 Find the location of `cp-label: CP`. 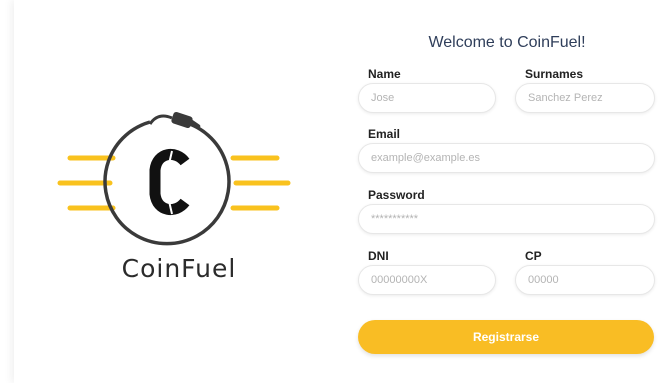

cp-label: CP is located at coordinates (533, 256).